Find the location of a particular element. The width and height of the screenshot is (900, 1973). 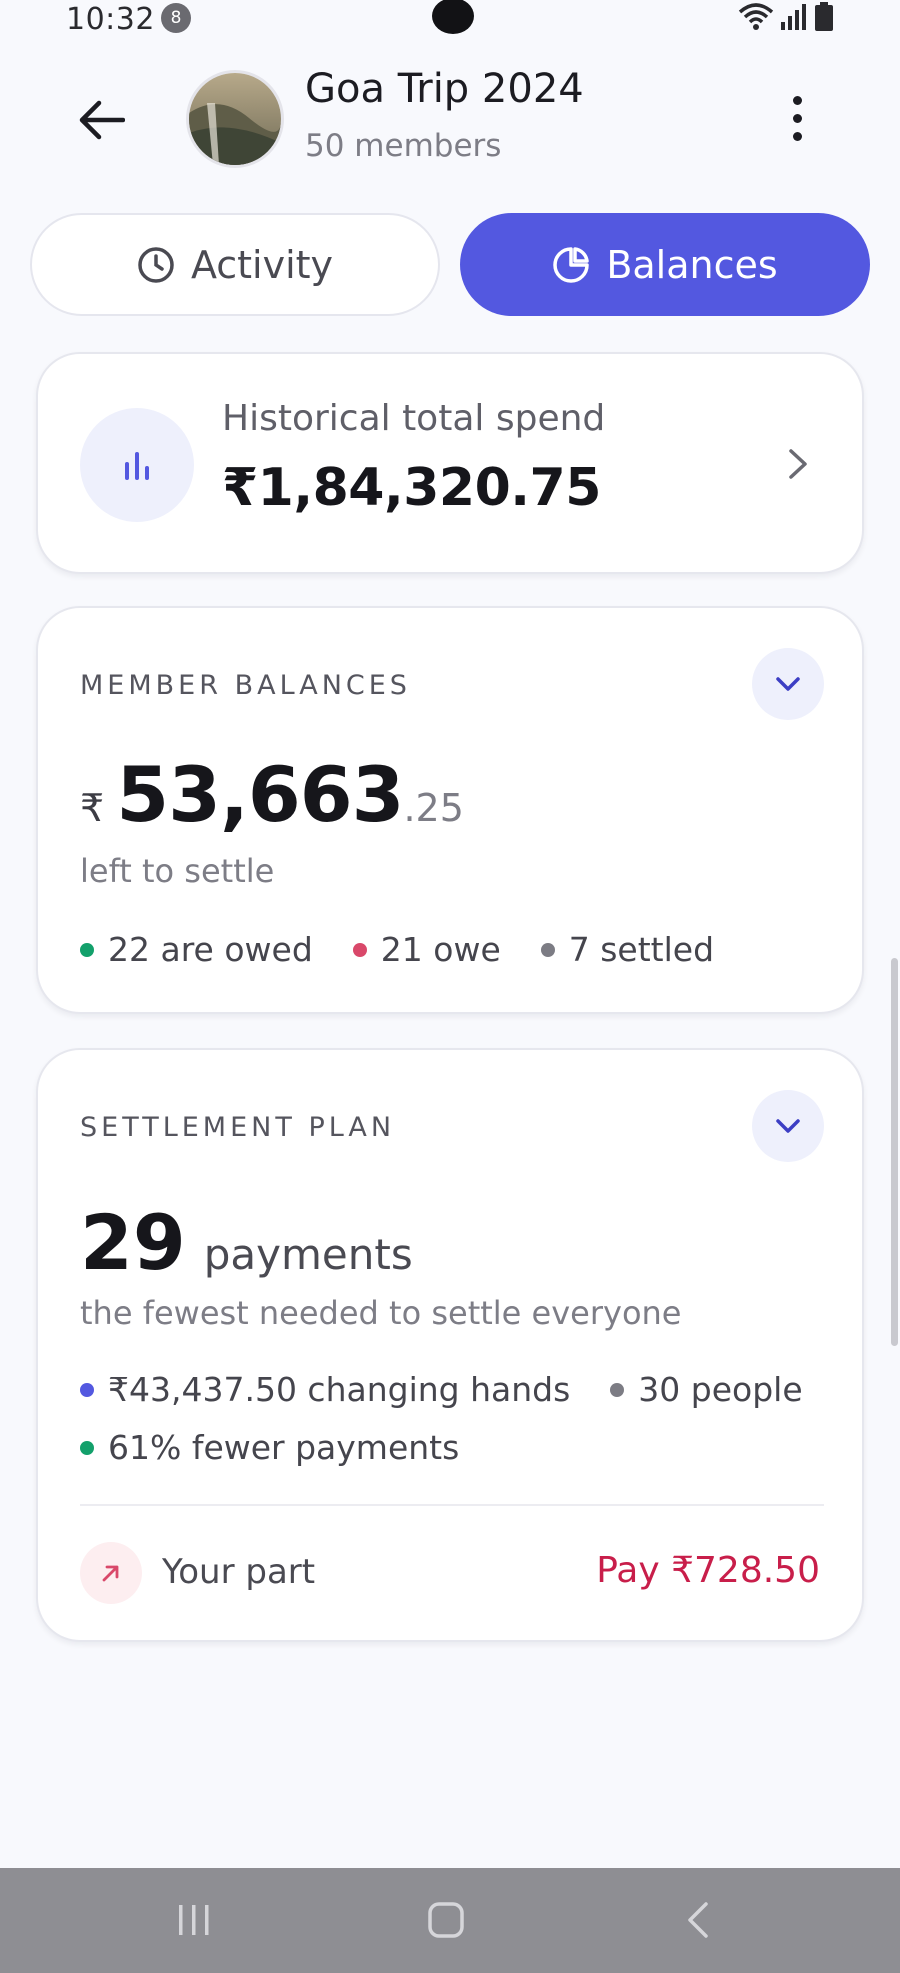

divider is located at coordinates (452, 1505).